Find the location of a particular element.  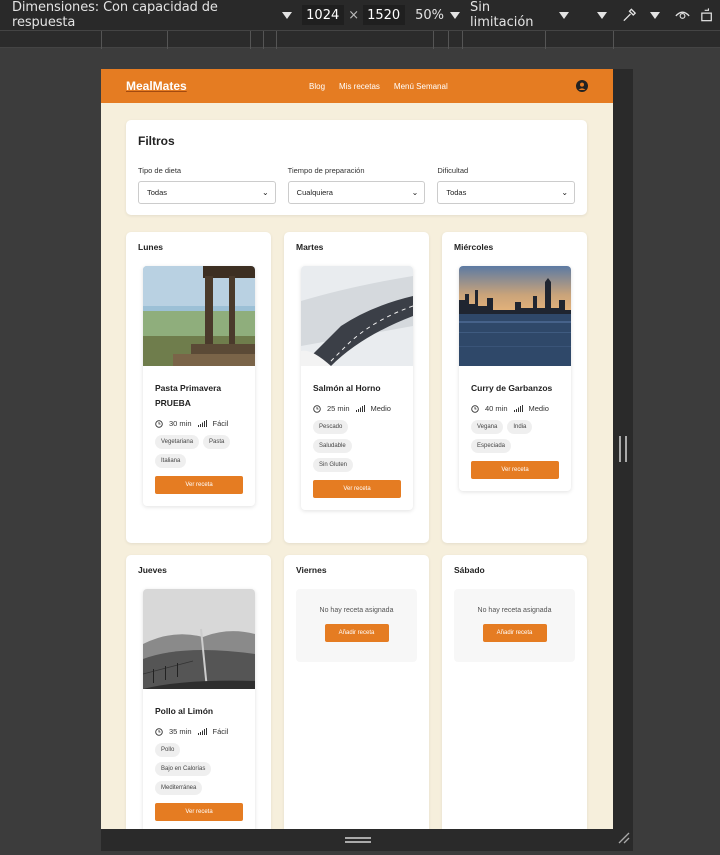

day-title: Viernes is located at coordinates (311, 570).